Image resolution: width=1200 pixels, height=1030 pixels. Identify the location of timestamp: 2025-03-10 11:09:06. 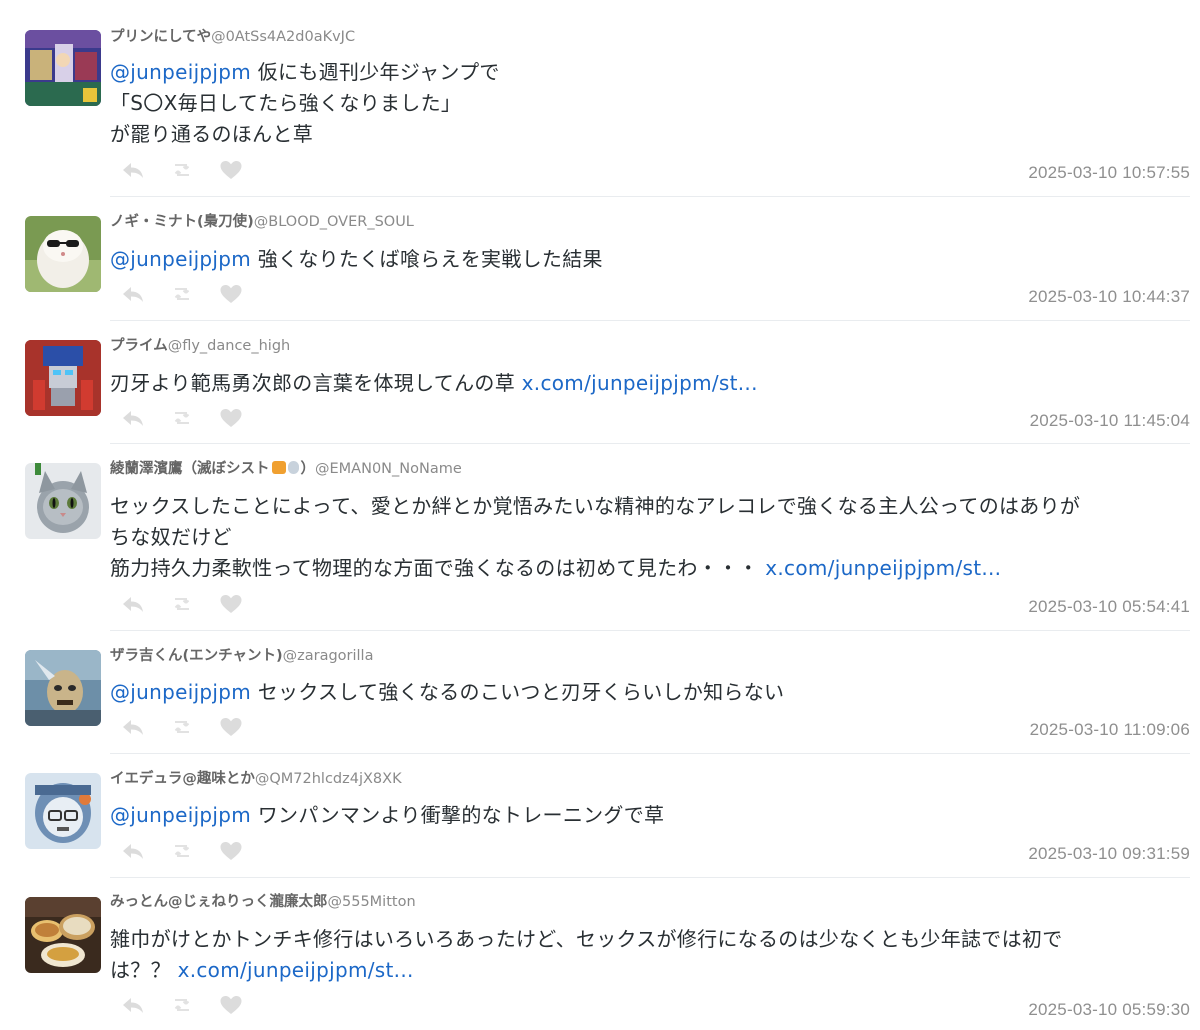
(1110, 730).